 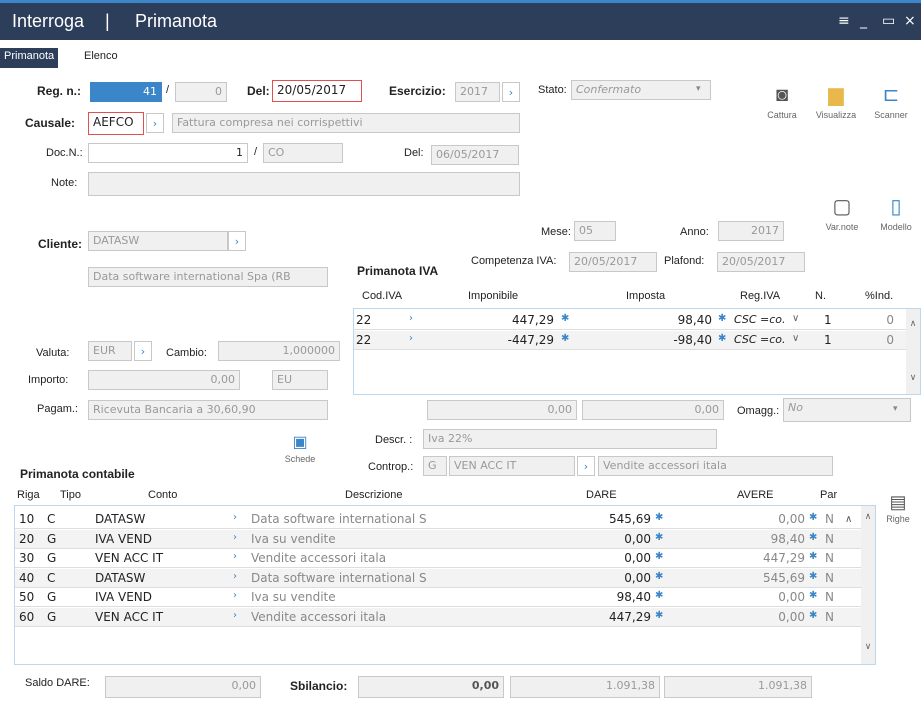 What do you see at coordinates (842, 218) in the screenshot?
I see `var-note-button: ▢ Var.note` at bounding box center [842, 218].